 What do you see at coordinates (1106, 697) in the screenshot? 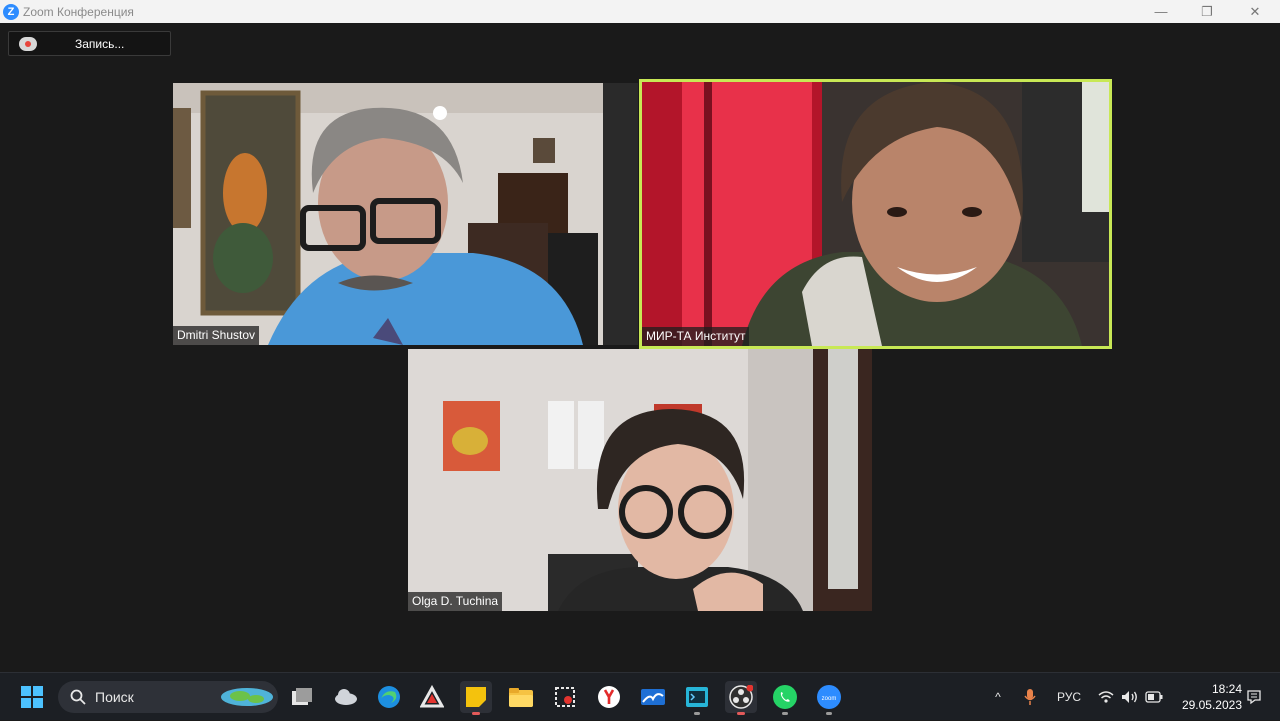
I see `wifi-icon` at bounding box center [1106, 697].